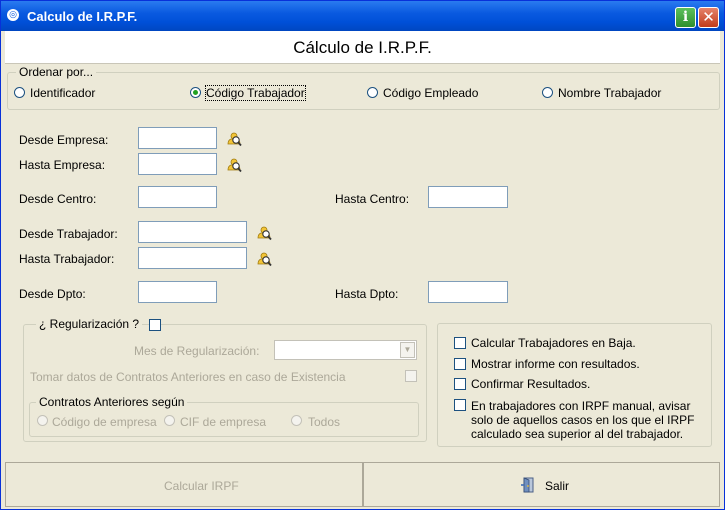 The height and width of the screenshot is (510, 725). I want to click on mostrar-informe-label: Mostrar informe con resultados., so click(555, 364).